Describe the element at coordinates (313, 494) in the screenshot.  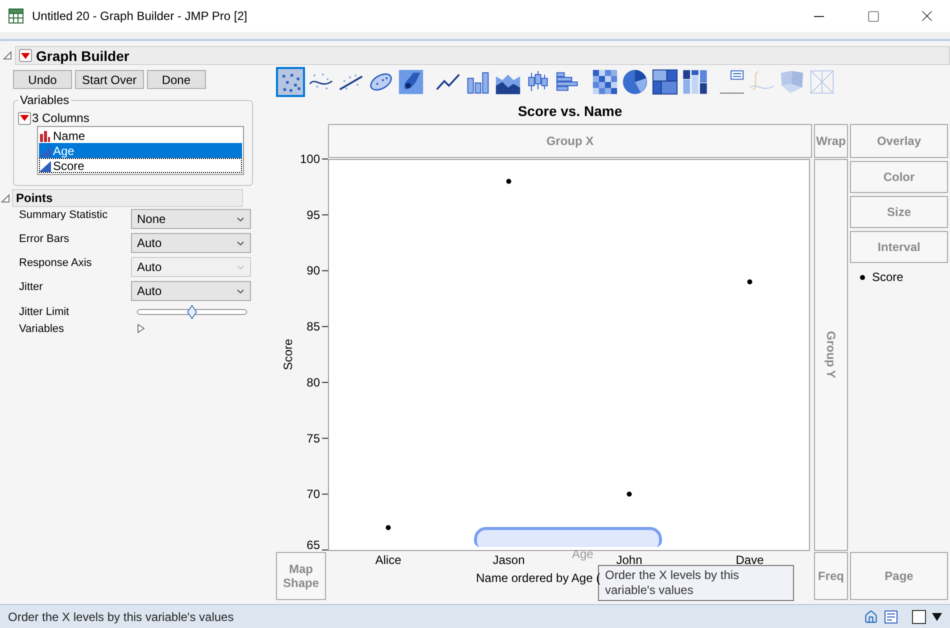
I see `y-tick-label: 70` at that location.